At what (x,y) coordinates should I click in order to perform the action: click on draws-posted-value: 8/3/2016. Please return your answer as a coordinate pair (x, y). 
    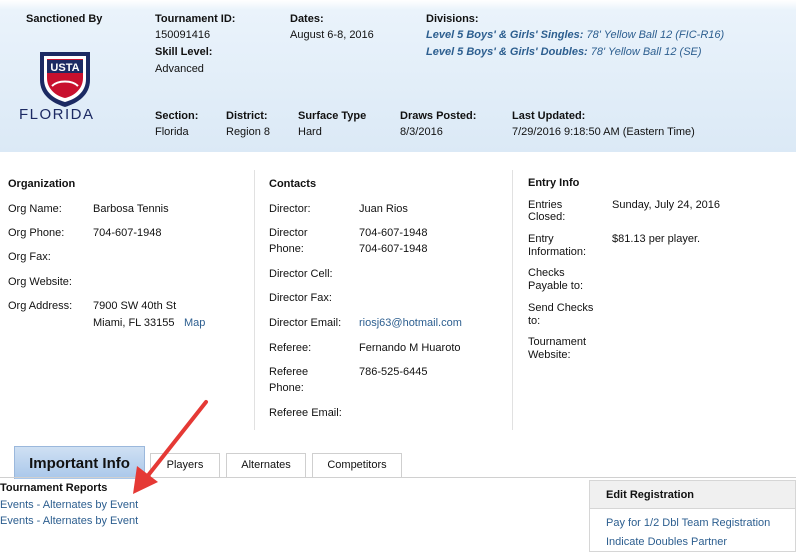
    Looking at the image, I should click on (421, 132).